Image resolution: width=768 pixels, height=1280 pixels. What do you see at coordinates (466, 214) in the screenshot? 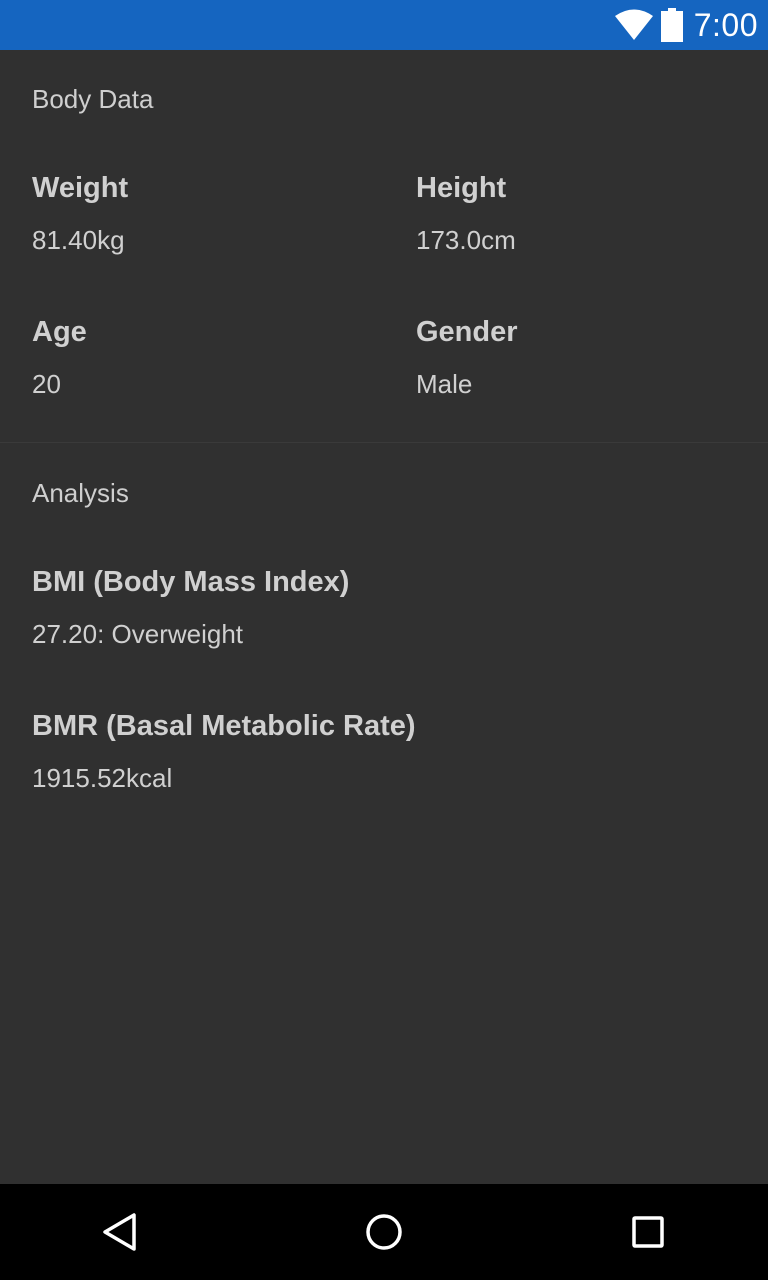
I see `height-field: Height 173.0cm` at bounding box center [466, 214].